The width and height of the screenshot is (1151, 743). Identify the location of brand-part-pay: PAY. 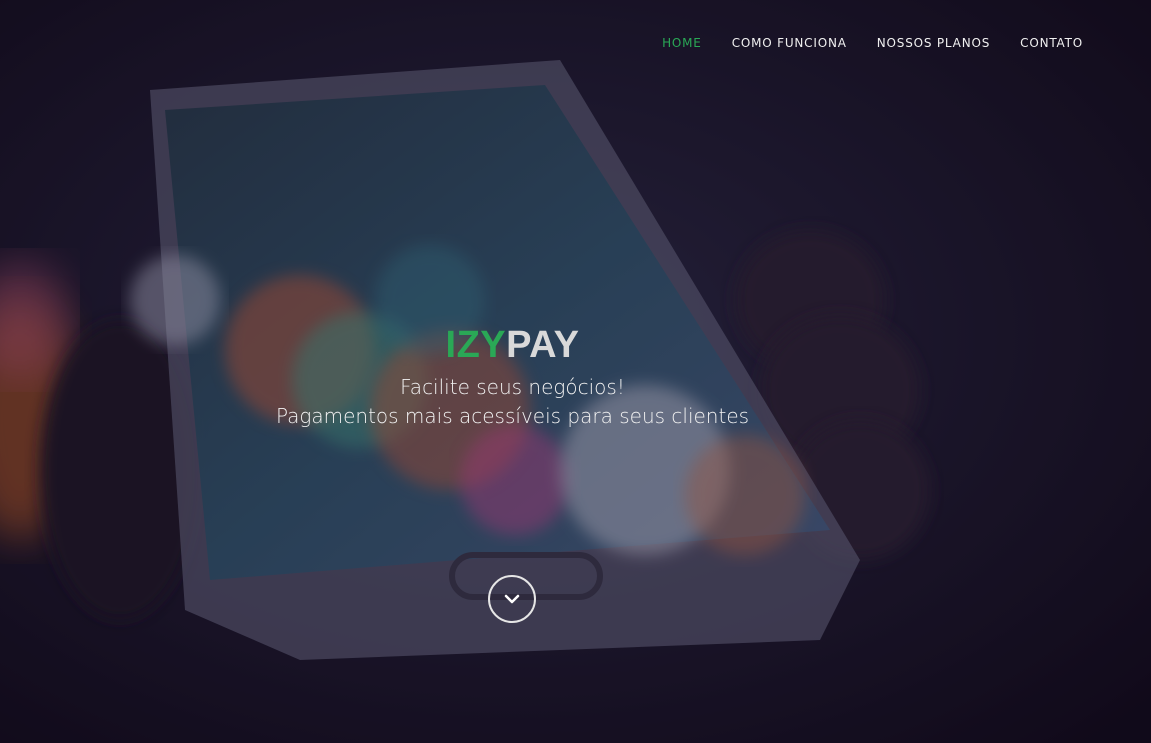
(543, 345).